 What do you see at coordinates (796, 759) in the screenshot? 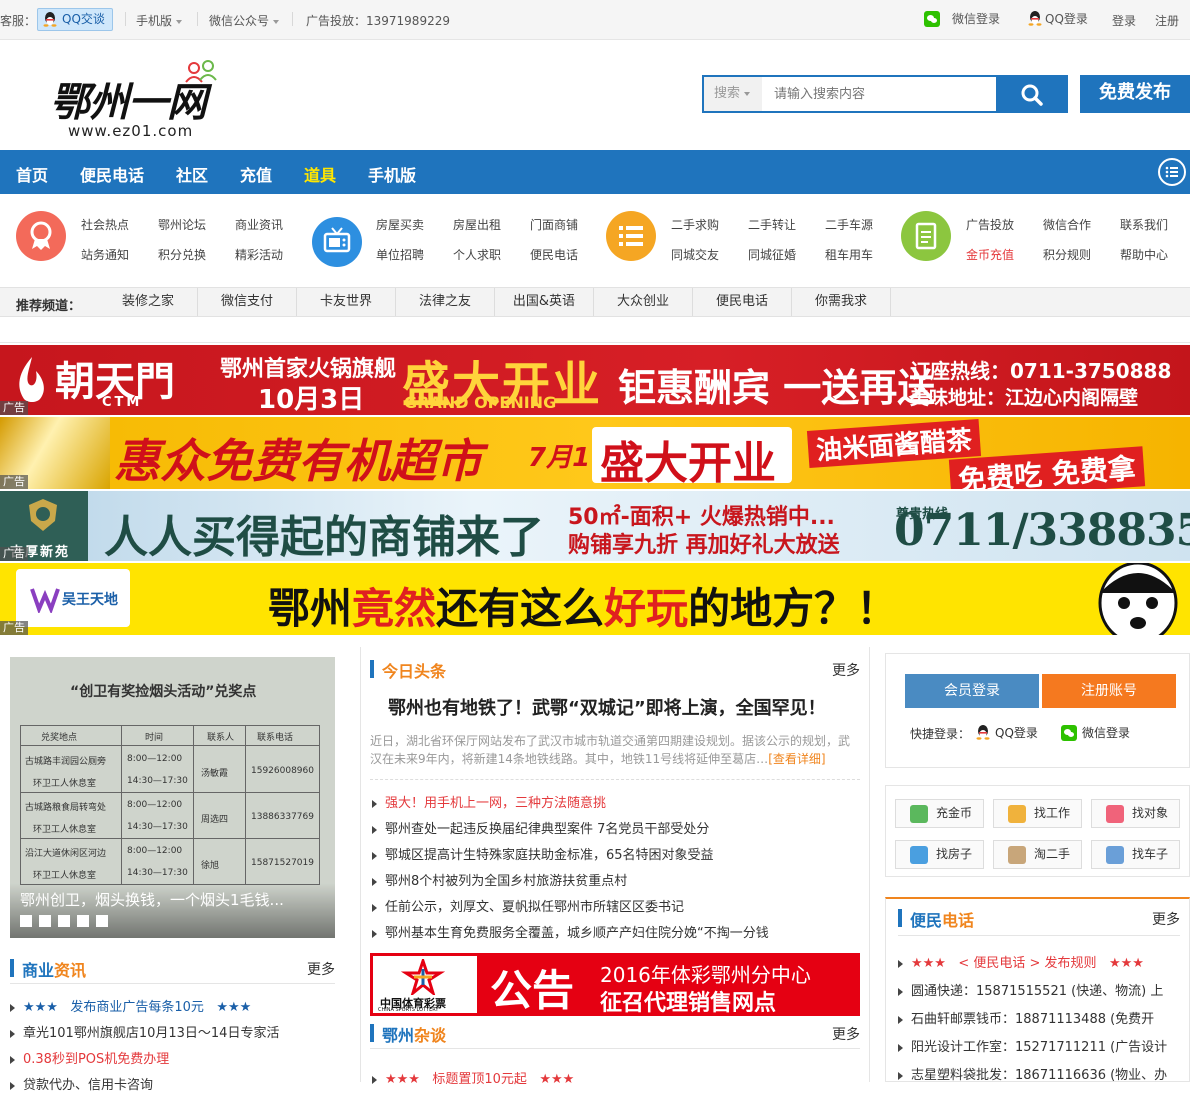
I see `view-detail-link: [查看详细]` at bounding box center [796, 759].